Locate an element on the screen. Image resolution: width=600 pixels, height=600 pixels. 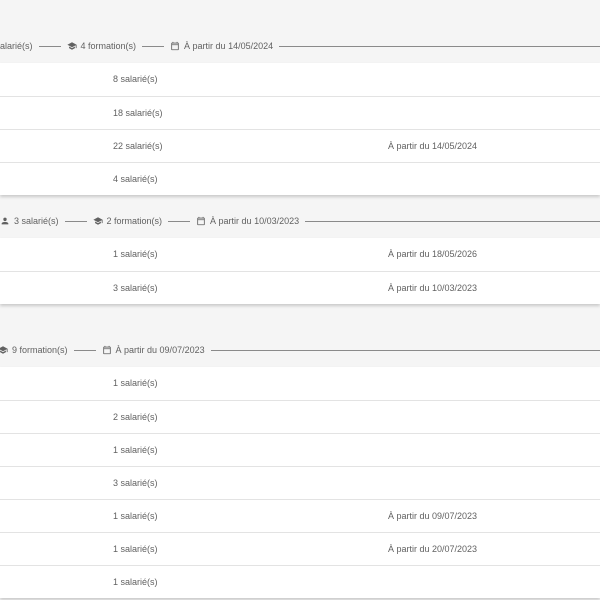
start-date-meta: À partir du 09/07/2023 is located at coordinates (153, 350).